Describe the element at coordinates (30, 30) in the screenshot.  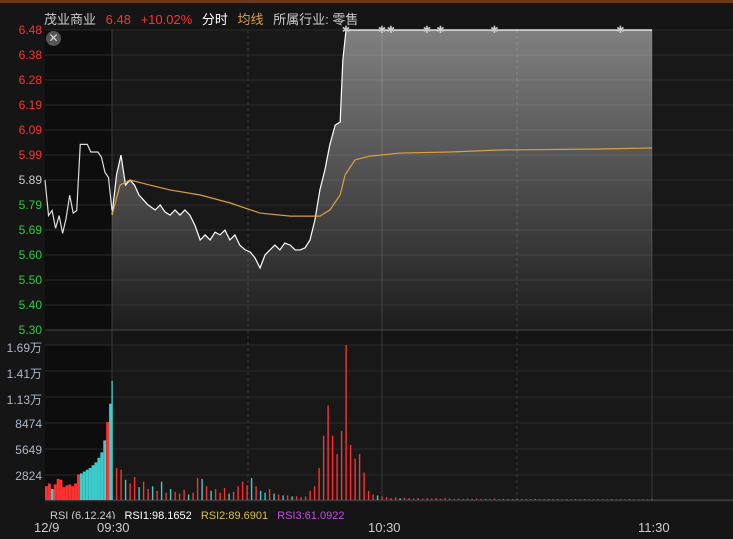
I see `price-tick: 6.48` at that location.